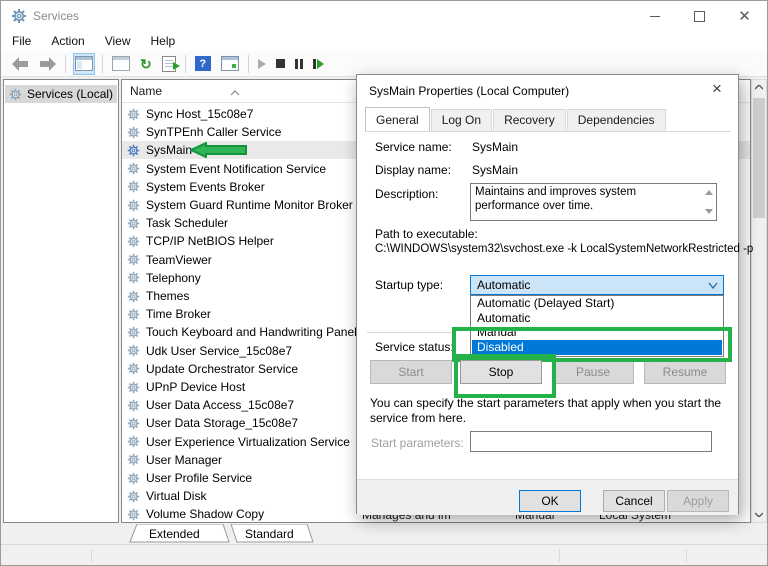 The height and width of the screenshot is (566, 768). Describe the element at coordinates (47, 64) in the screenshot. I see `forward-arrow-icon` at that location.